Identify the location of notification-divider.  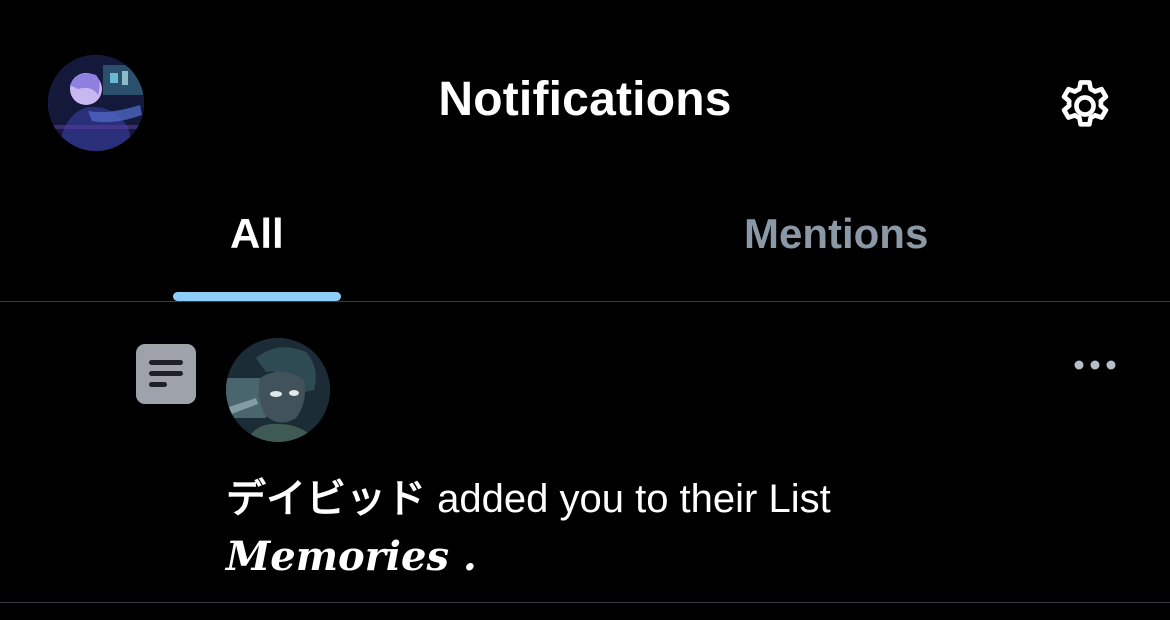
(585, 602).